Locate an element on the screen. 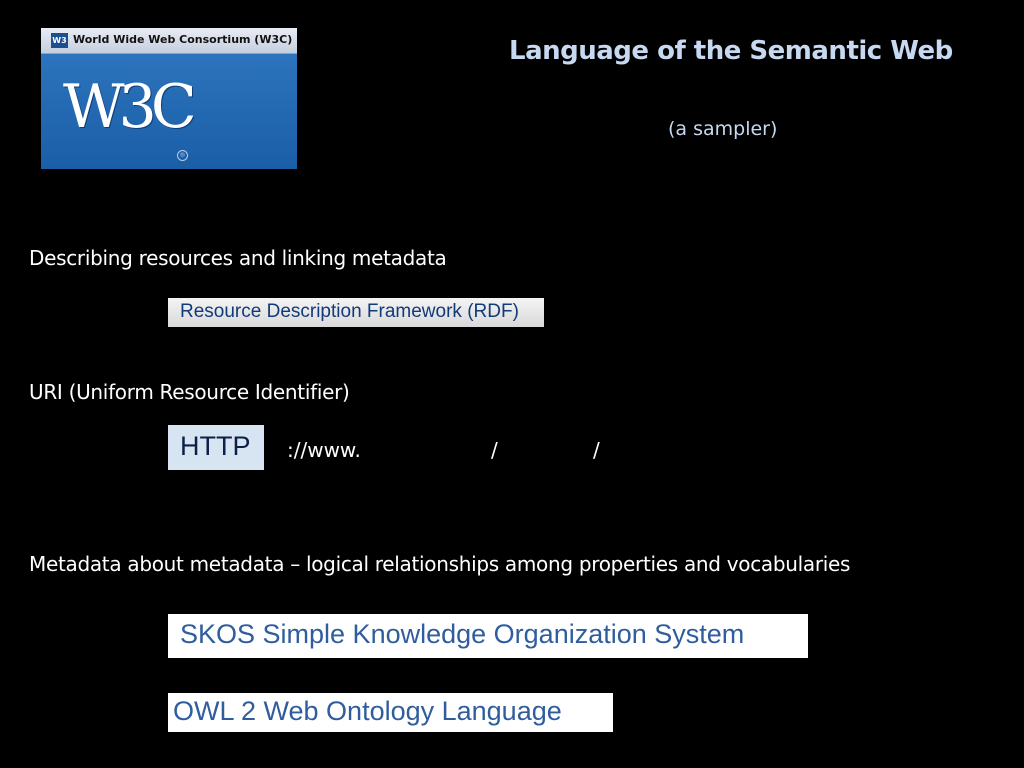  registered-mark-icon: ® is located at coordinates (182, 155).